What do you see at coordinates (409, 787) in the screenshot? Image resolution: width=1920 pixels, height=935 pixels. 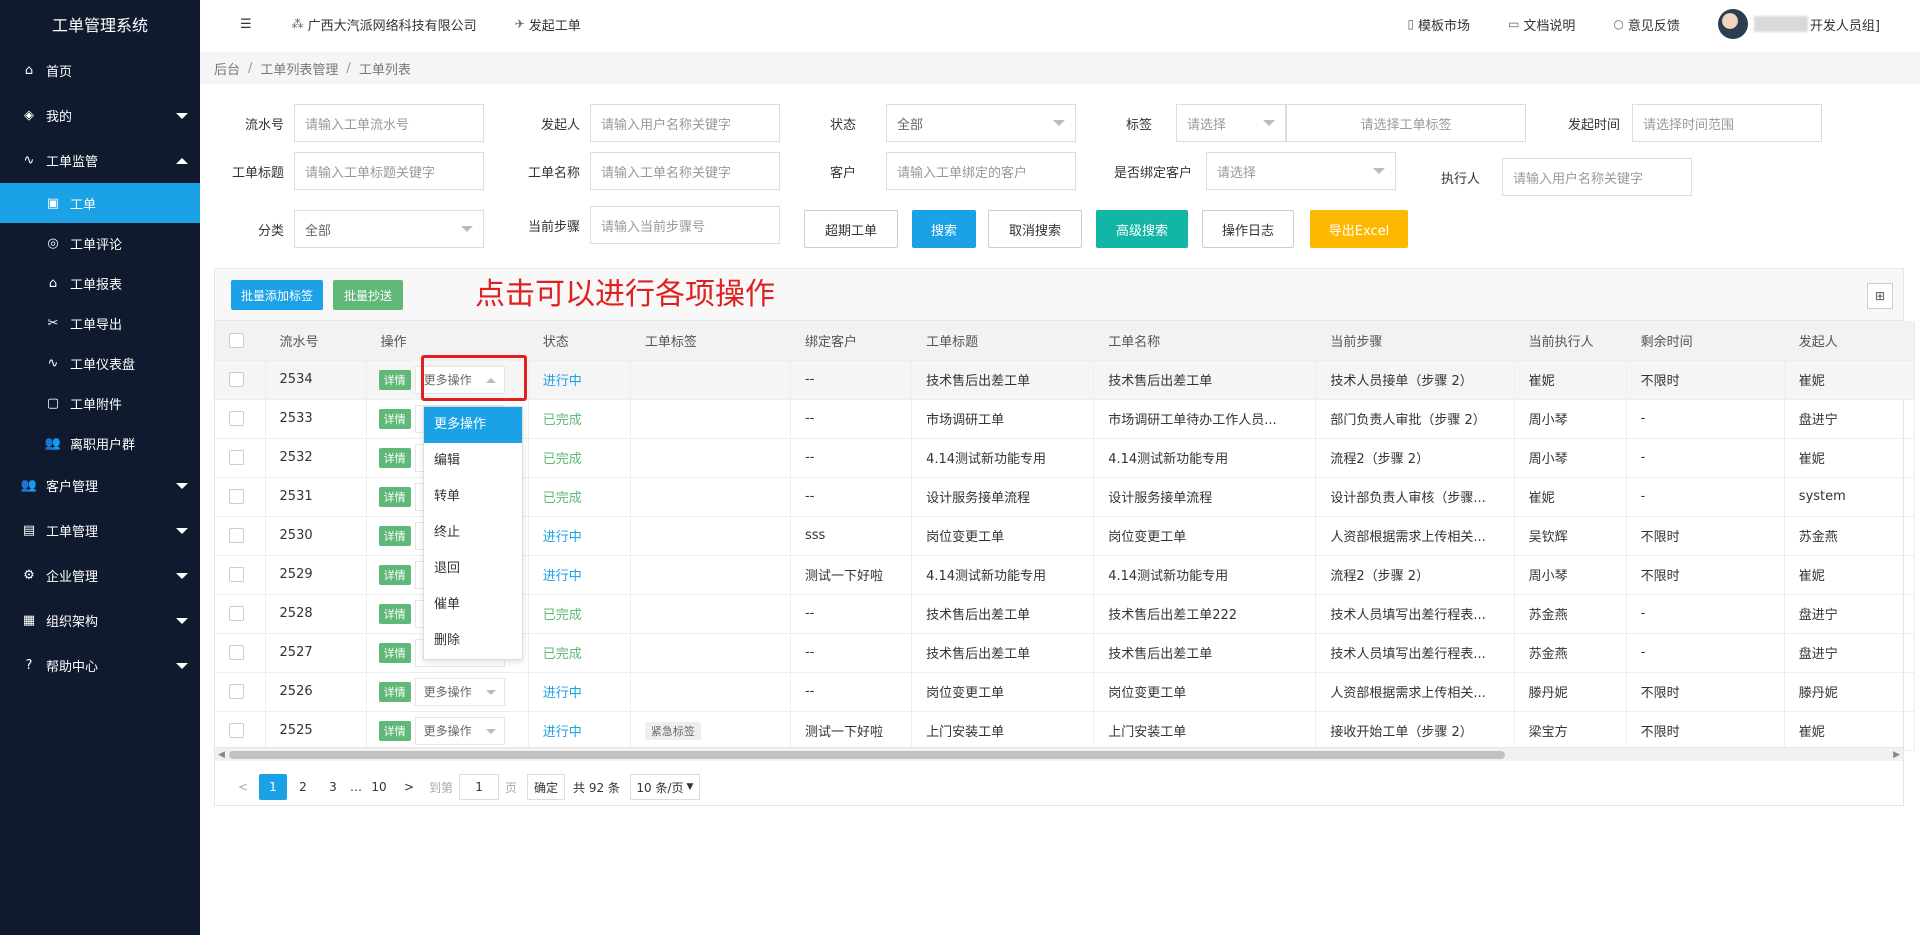 I see `next-page-icon: >` at bounding box center [409, 787].